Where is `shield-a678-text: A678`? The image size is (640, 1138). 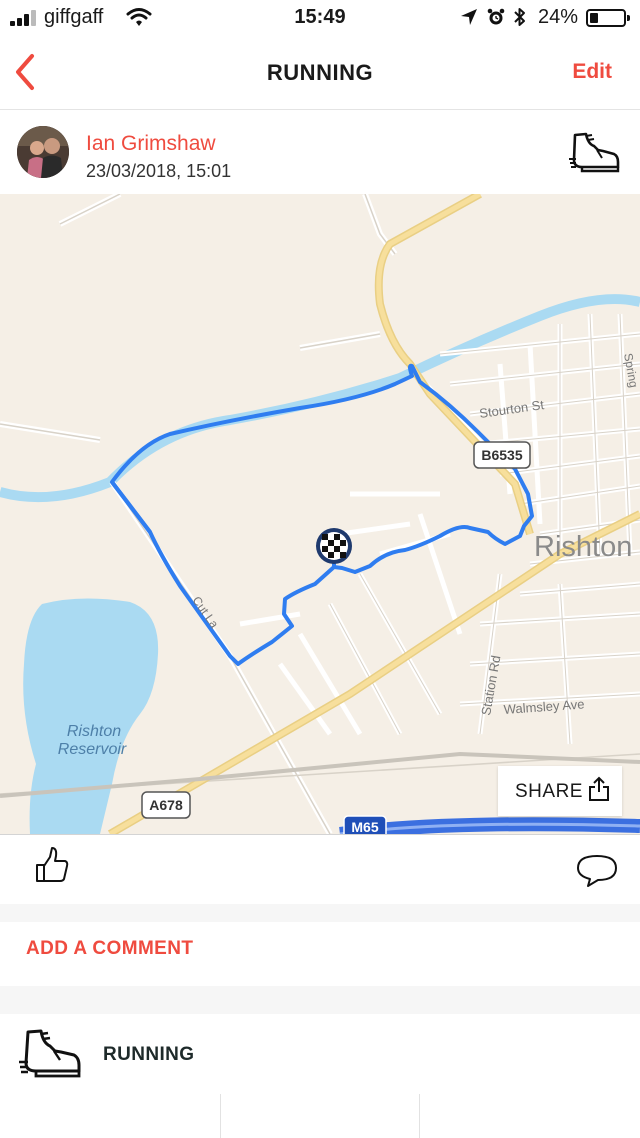 shield-a678-text: A678 is located at coordinates (166, 805).